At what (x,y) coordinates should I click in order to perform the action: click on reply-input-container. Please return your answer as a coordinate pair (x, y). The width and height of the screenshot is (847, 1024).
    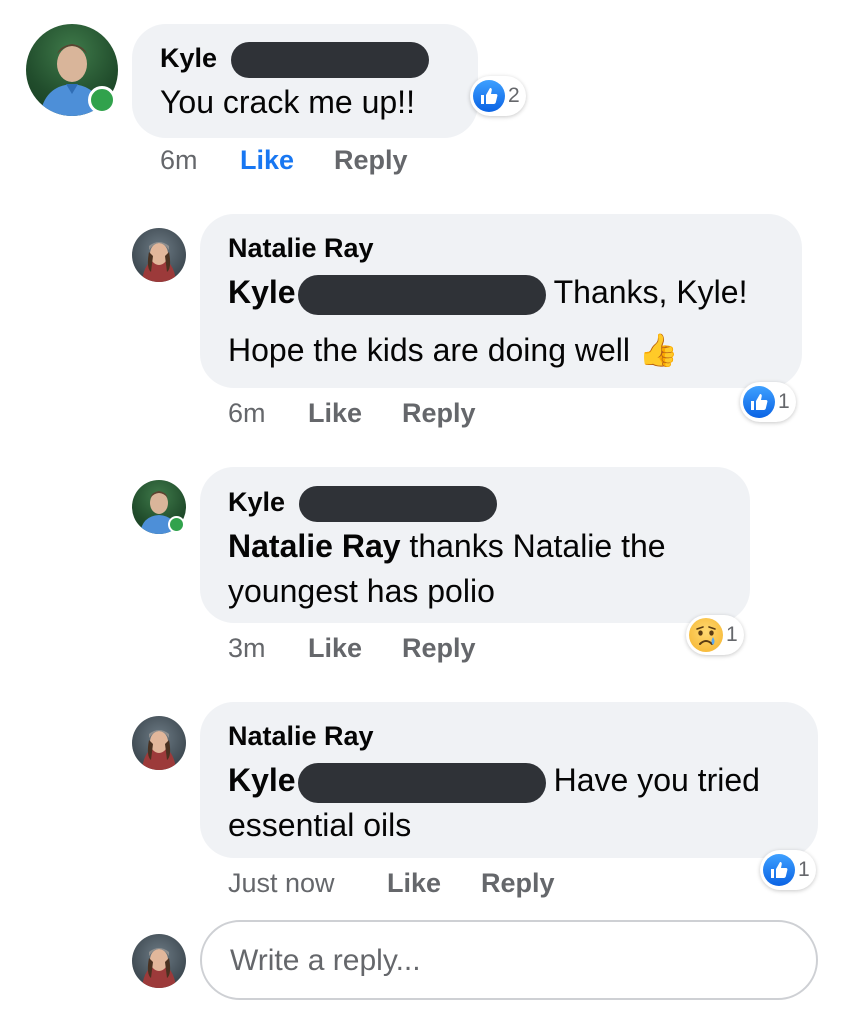
    Looking at the image, I should click on (509, 960).